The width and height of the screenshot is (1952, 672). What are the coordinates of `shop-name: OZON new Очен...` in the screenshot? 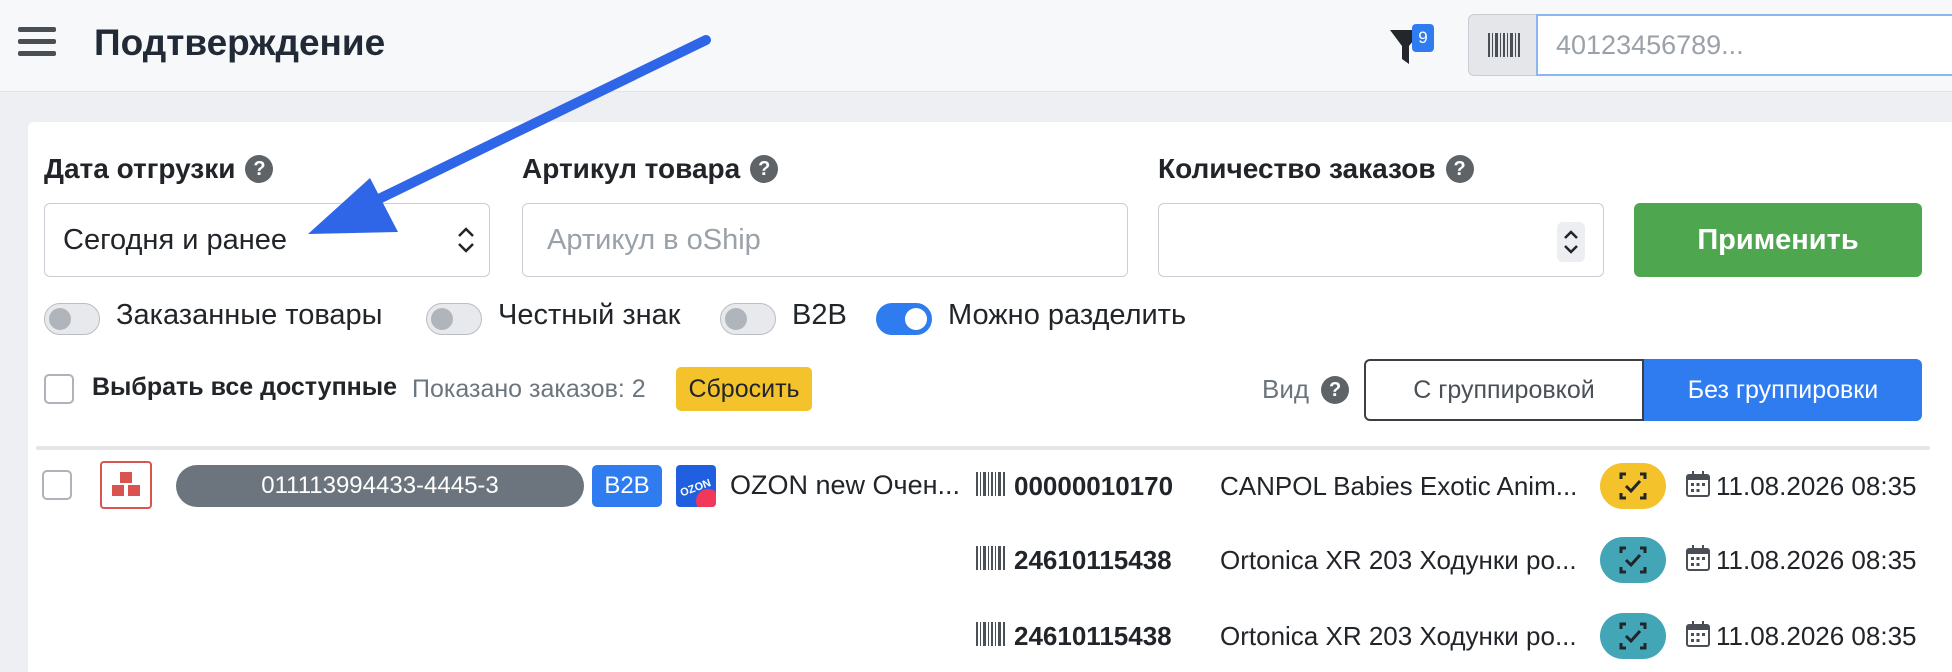 It's located at (845, 485).